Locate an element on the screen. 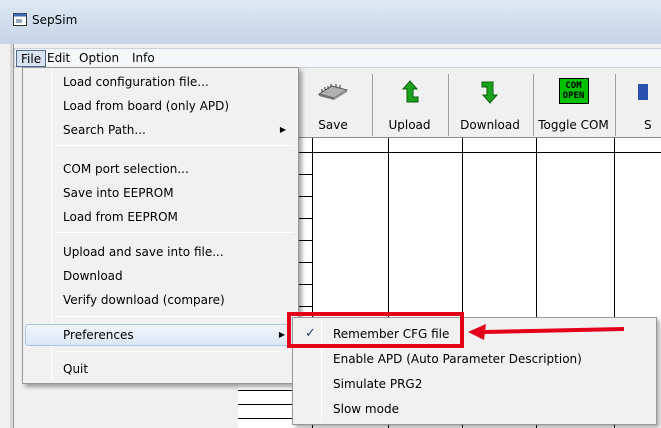  menu-file: File is located at coordinates (31, 58).